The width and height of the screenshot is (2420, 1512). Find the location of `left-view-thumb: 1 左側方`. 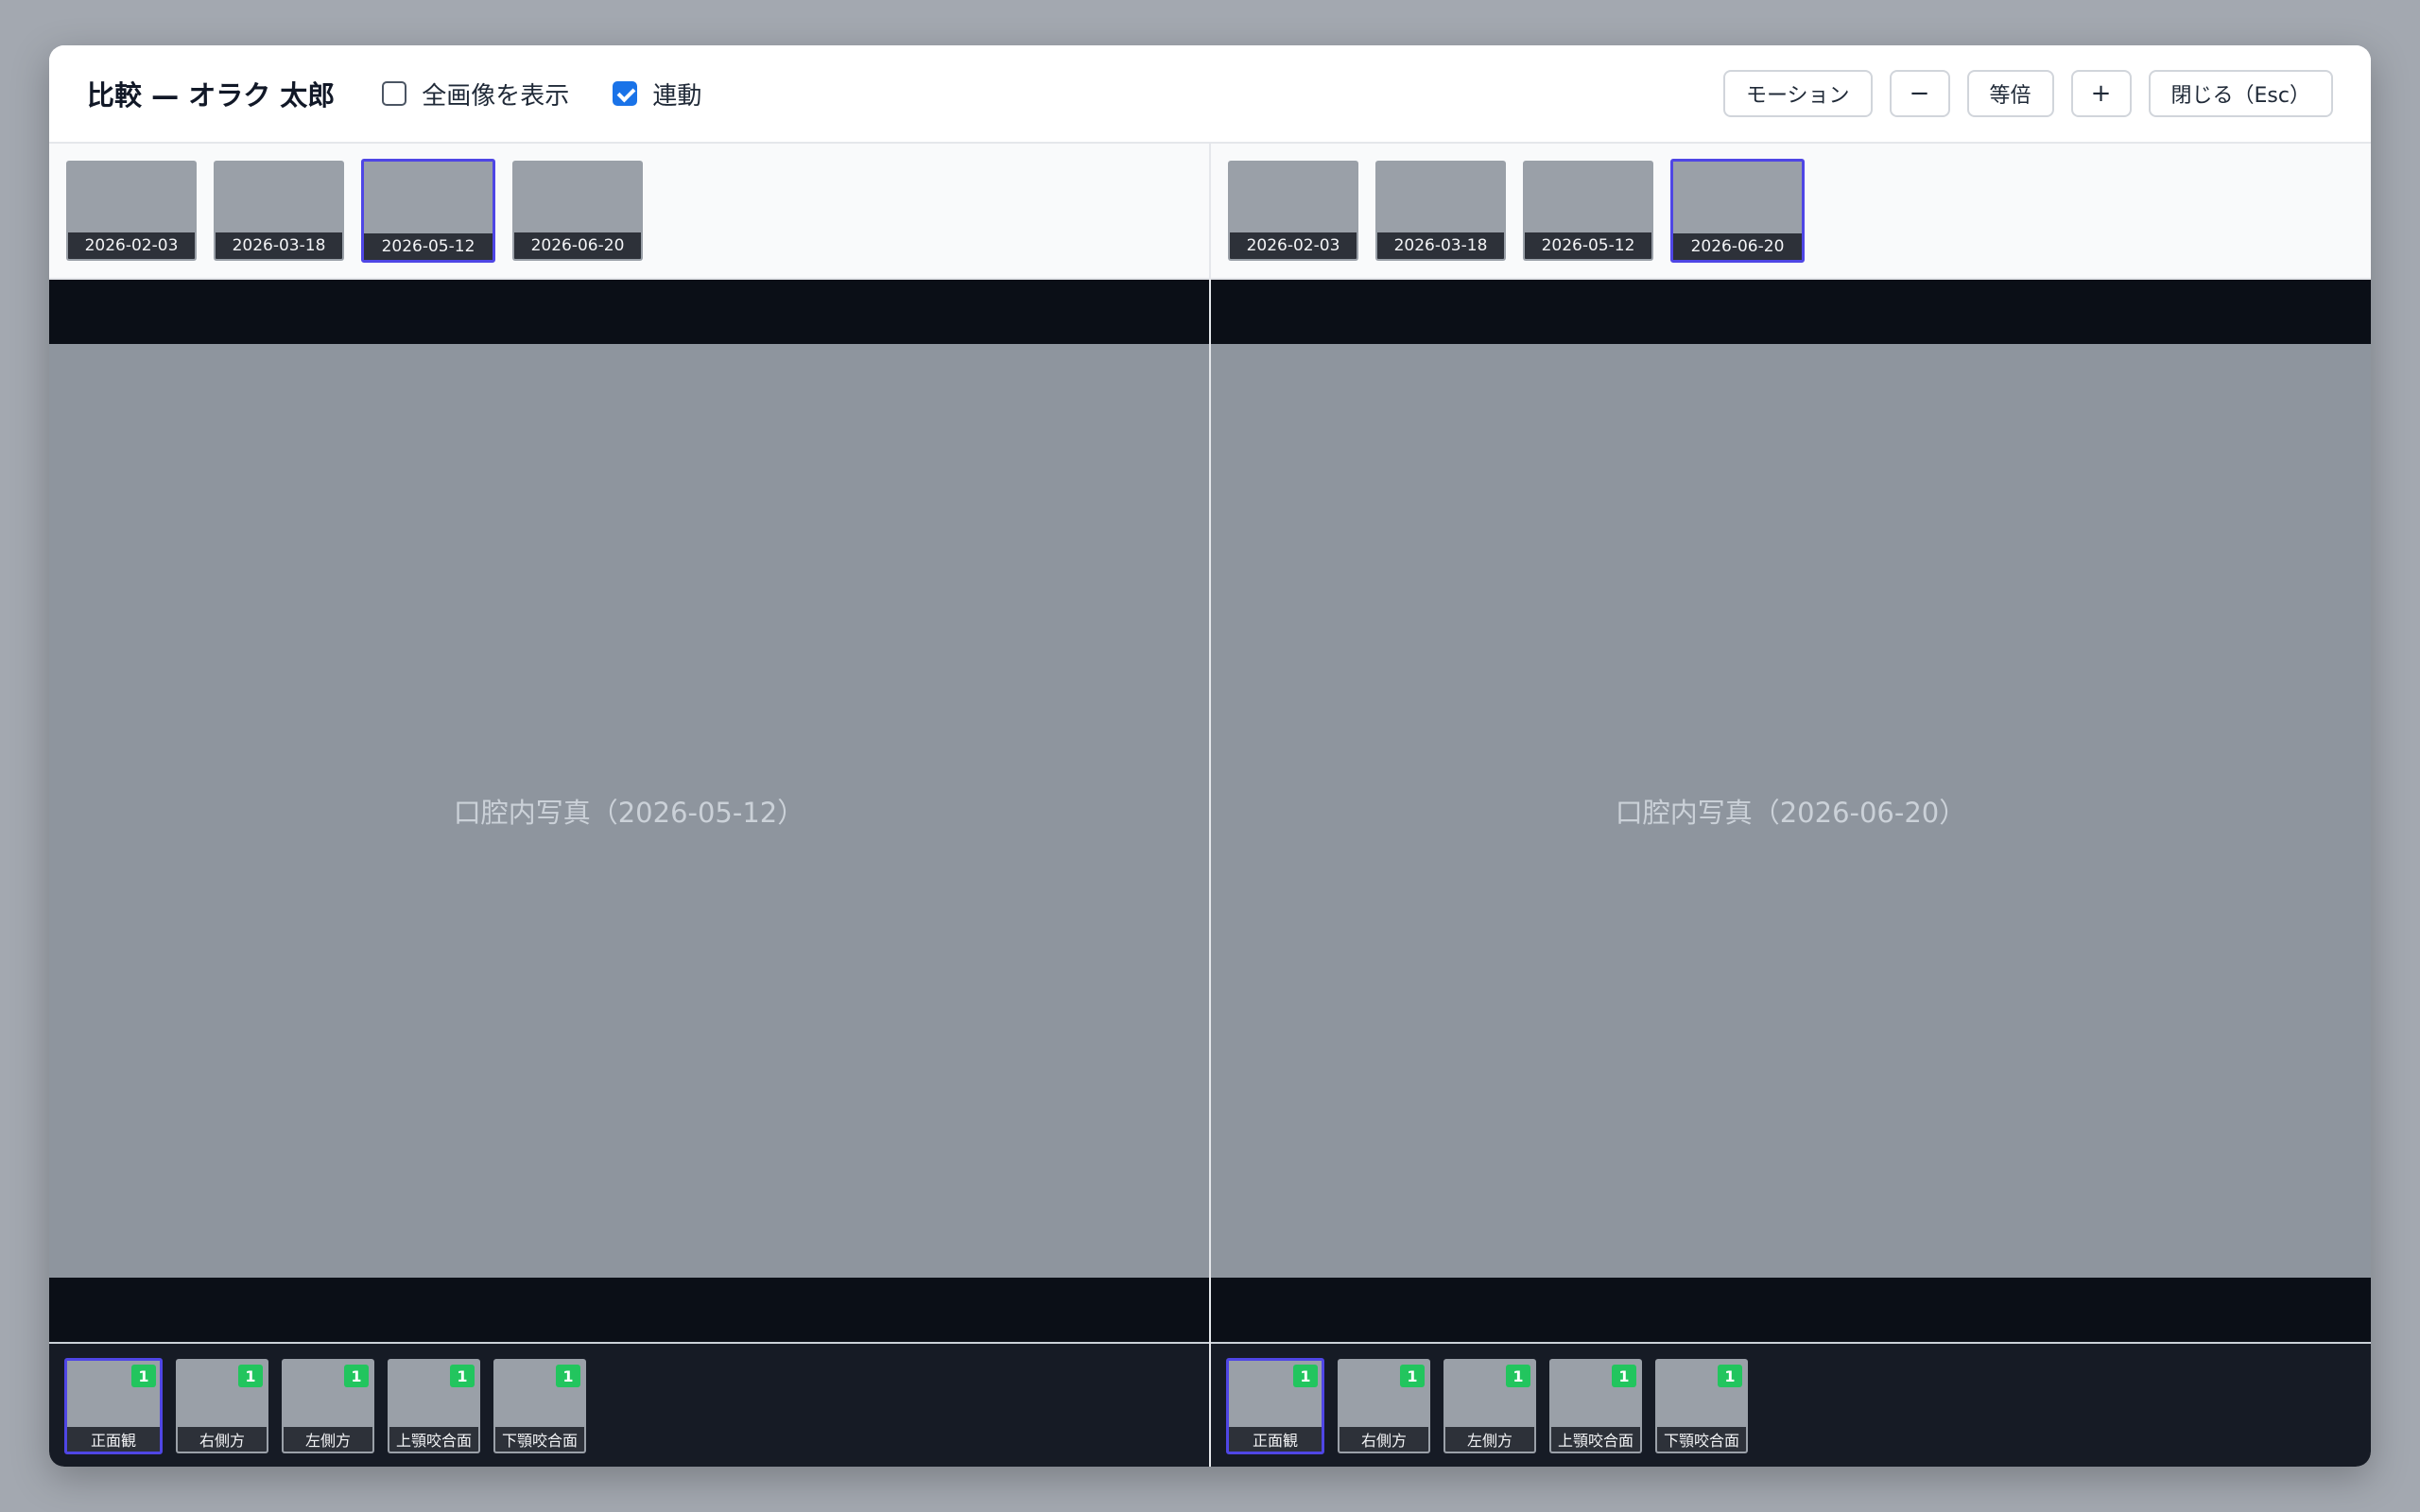

left-view-thumb: 1 左側方 is located at coordinates (328, 1406).